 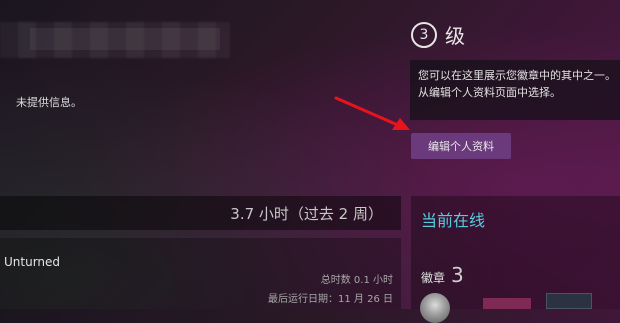 I want to click on badge-icon-silver, so click(x=435, y=308).